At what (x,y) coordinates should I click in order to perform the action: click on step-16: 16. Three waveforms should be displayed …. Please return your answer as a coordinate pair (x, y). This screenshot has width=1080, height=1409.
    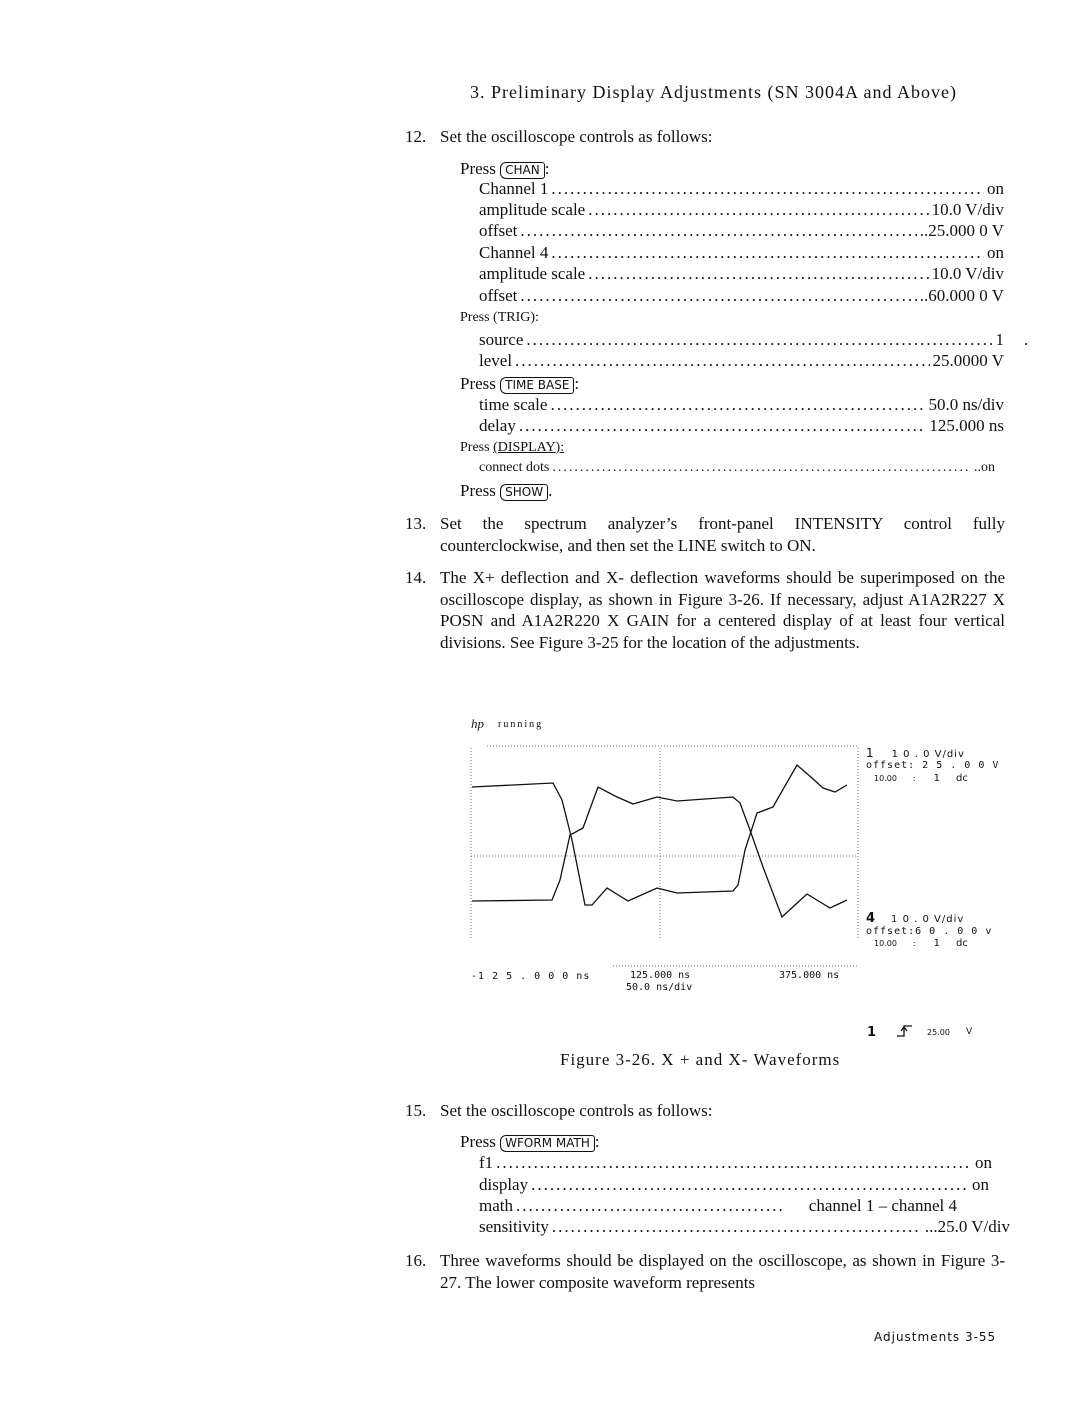
    Looking at the image, I should click on (705, 1271).